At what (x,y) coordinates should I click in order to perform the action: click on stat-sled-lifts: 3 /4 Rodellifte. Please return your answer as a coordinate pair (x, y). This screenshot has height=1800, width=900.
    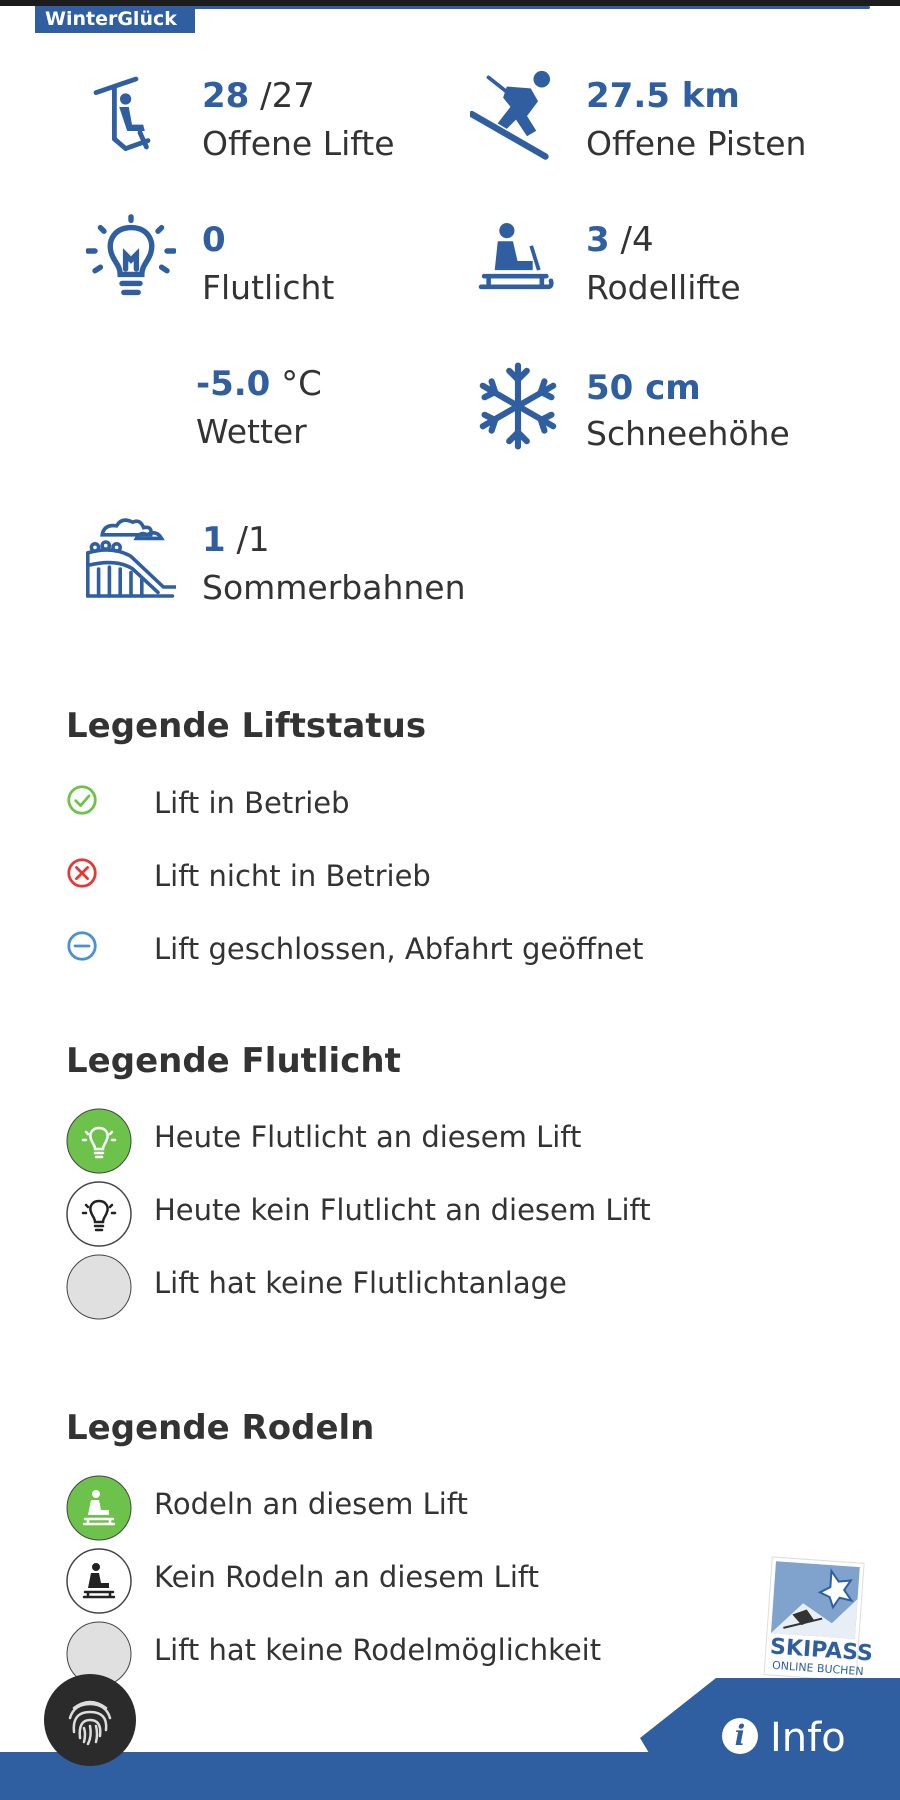
    Looking at the image, I should click on (673, 269).